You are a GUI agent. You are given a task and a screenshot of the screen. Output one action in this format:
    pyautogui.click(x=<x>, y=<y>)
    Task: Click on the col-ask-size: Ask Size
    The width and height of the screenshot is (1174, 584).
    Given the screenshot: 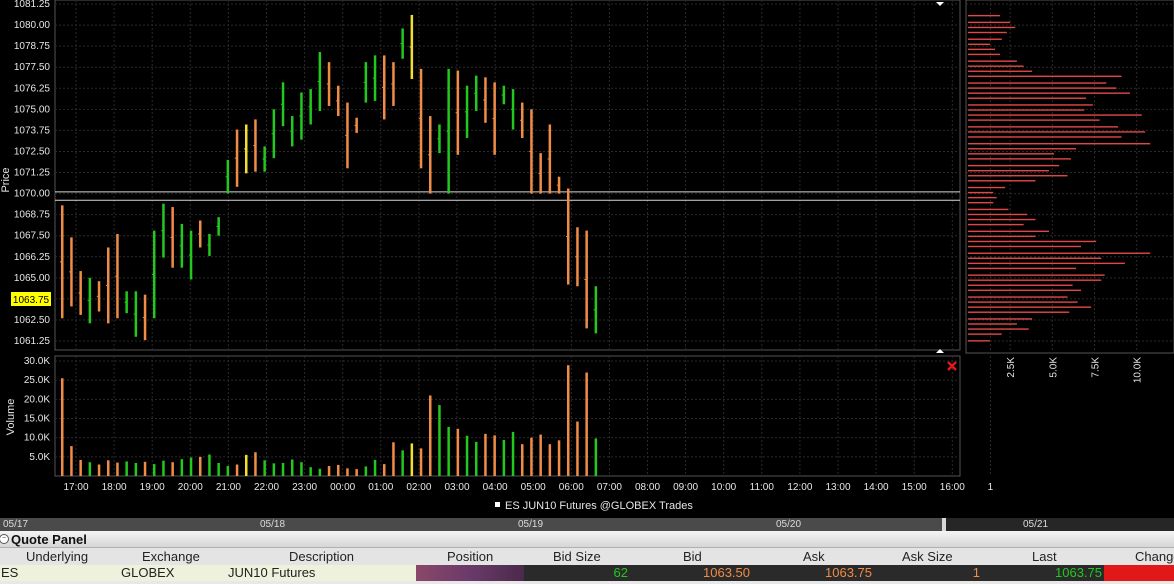 What is the action you would take?
    pyautogui.click(x=927, y=556)
    